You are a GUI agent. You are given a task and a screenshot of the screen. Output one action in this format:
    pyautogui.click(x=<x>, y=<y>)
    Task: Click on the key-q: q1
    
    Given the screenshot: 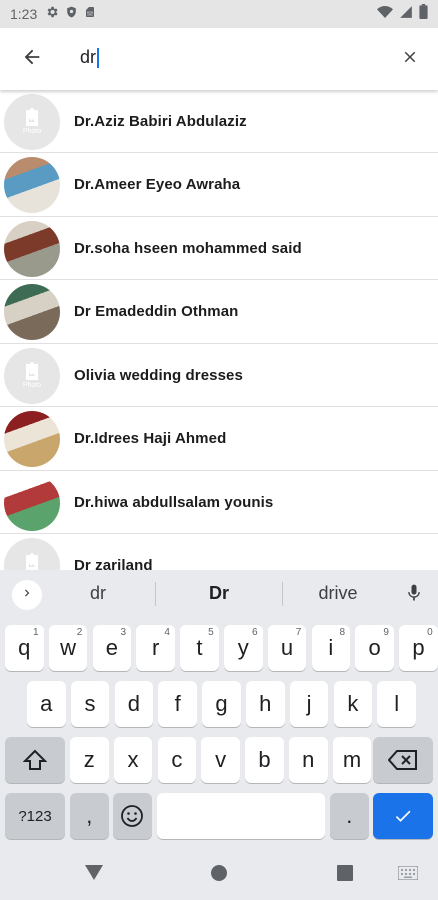 What is the action you would take?
    pyautogui.click(x=24, y=648)
    